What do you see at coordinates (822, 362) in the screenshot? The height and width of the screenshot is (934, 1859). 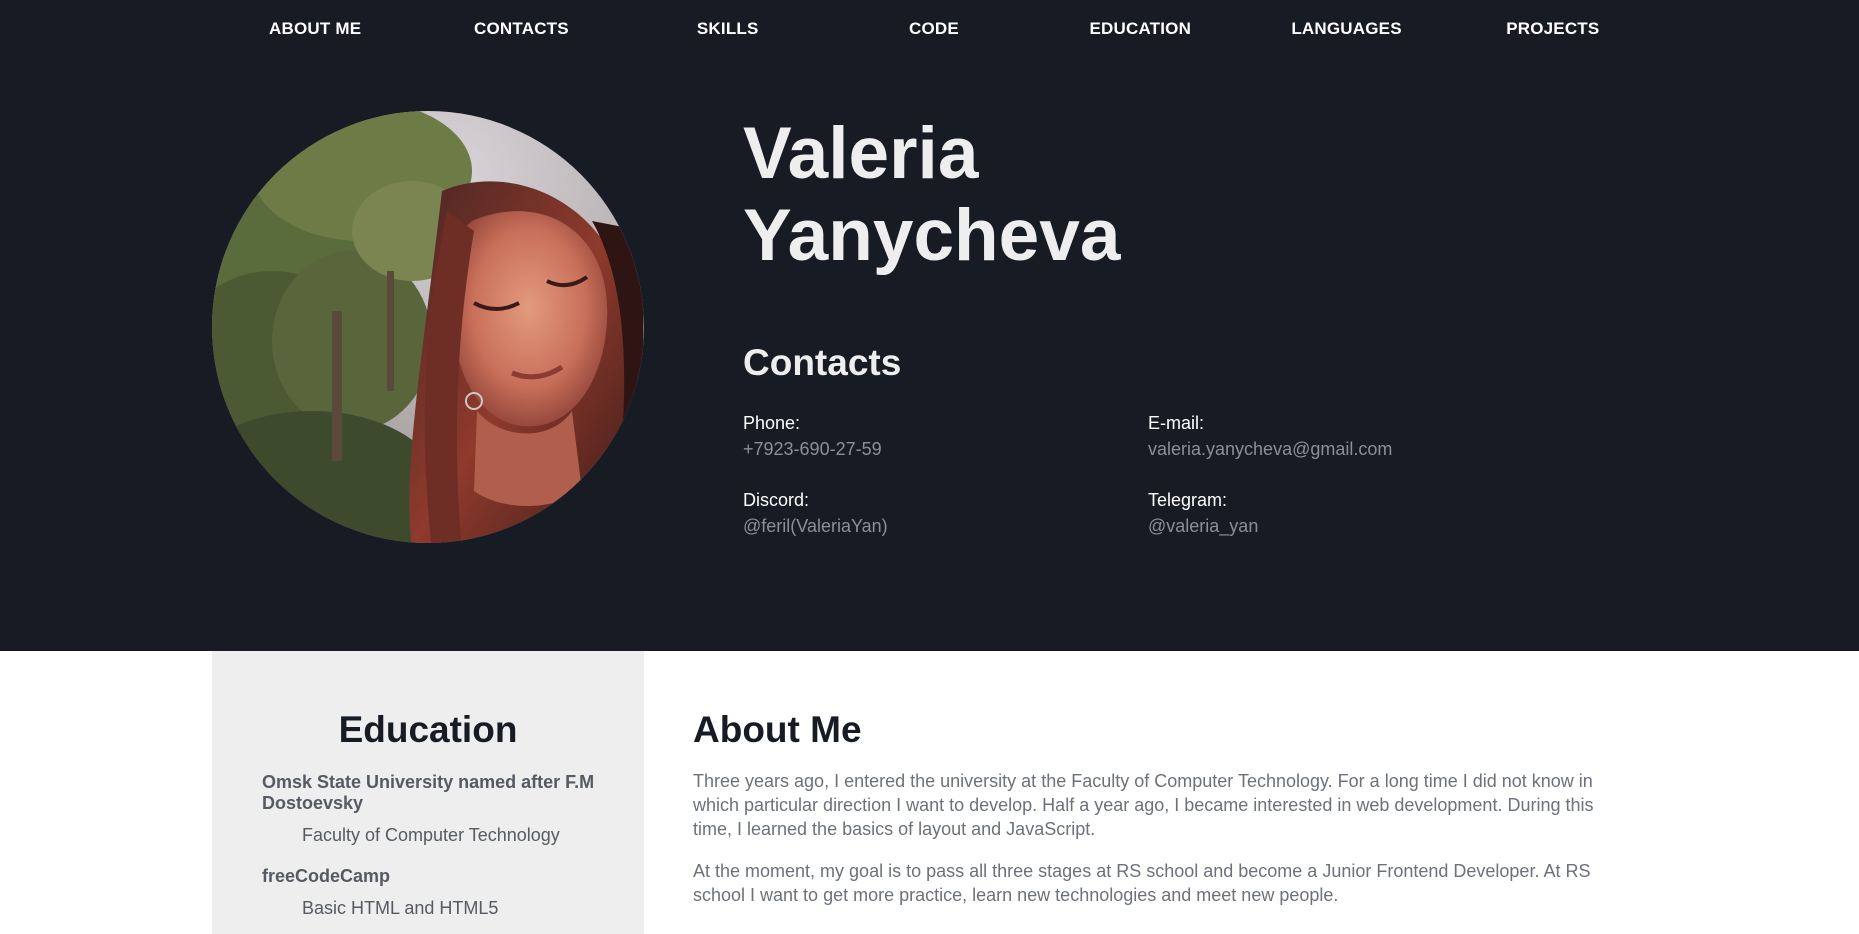 I see `contacts-heading: Contacts` at bounding box center [822, 362].